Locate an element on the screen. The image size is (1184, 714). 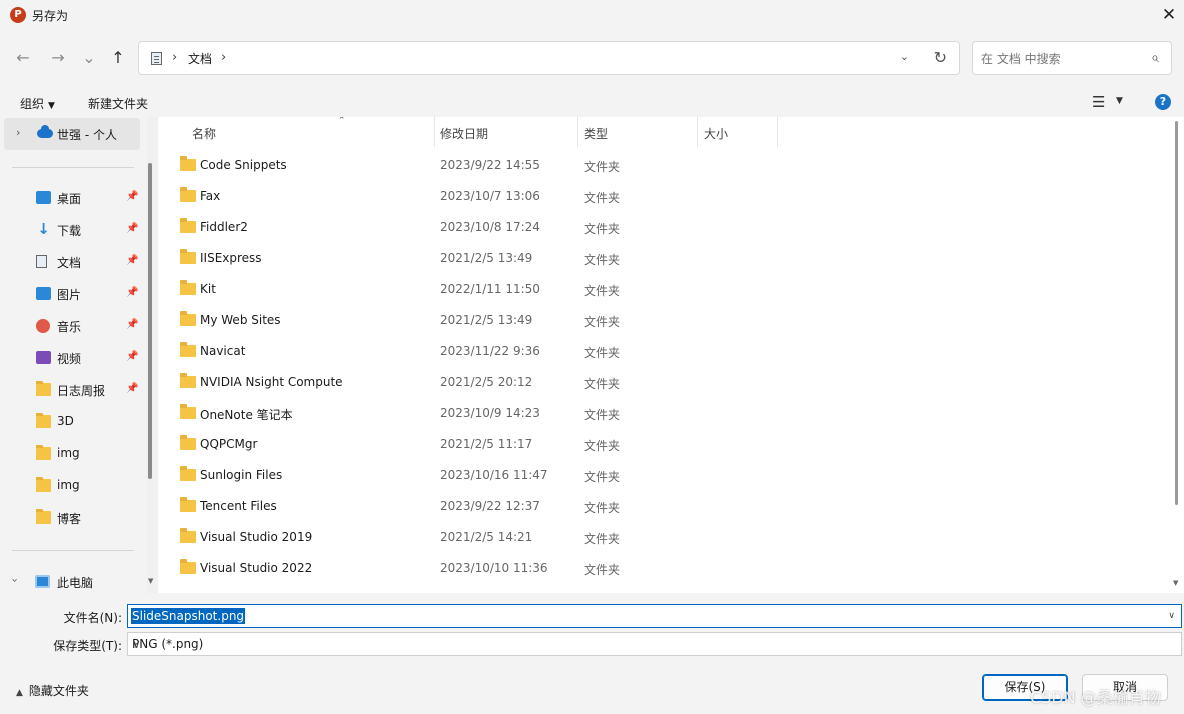
refresh-icon: ↻ is located at coordinates (940, 57).